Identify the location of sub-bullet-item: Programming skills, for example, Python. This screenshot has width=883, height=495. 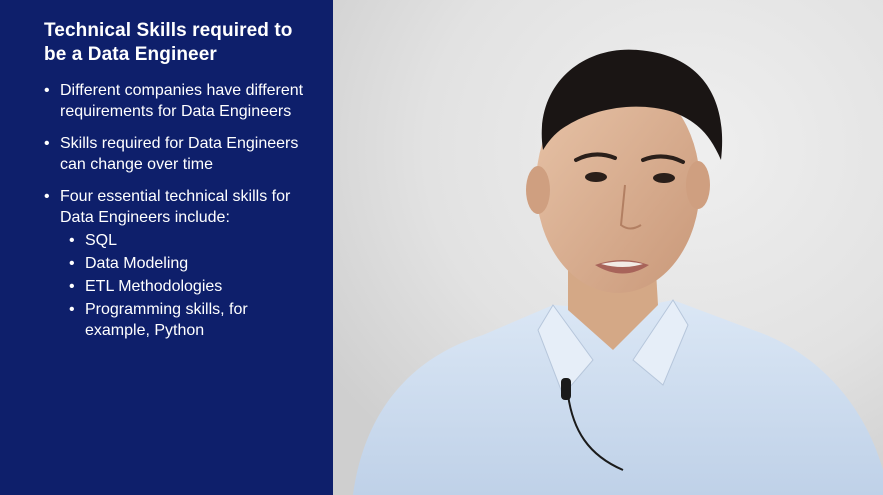
(189, 320).